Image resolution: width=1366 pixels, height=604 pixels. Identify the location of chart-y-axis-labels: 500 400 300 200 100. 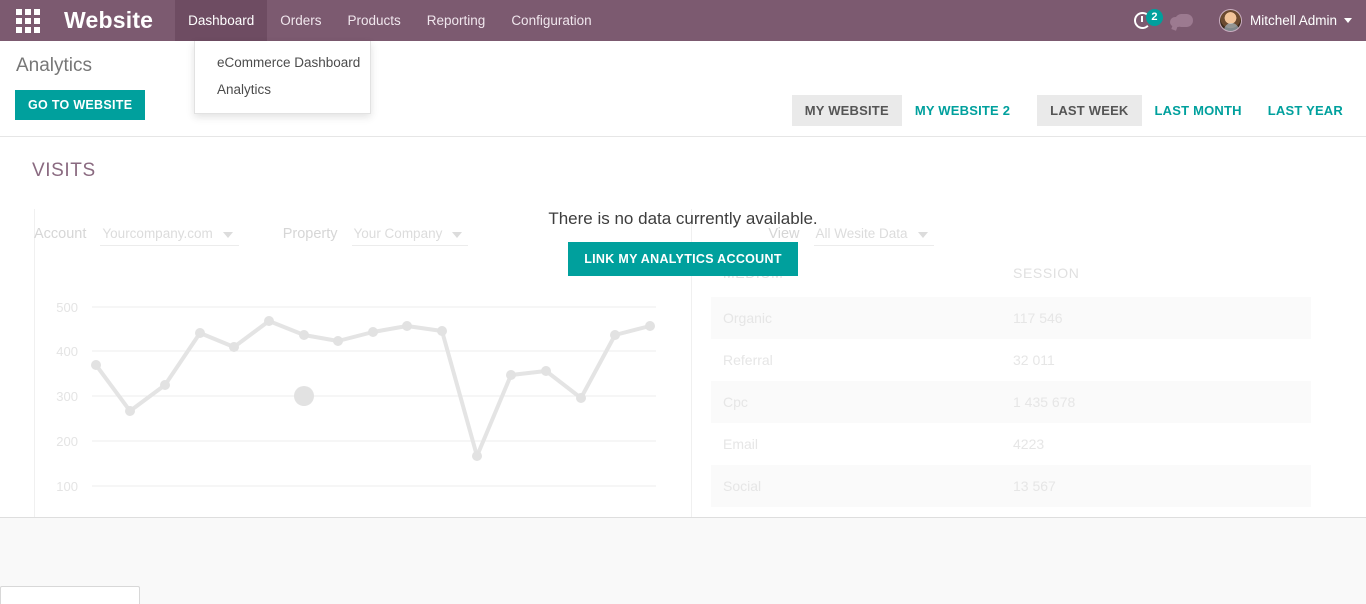
(67, 397).